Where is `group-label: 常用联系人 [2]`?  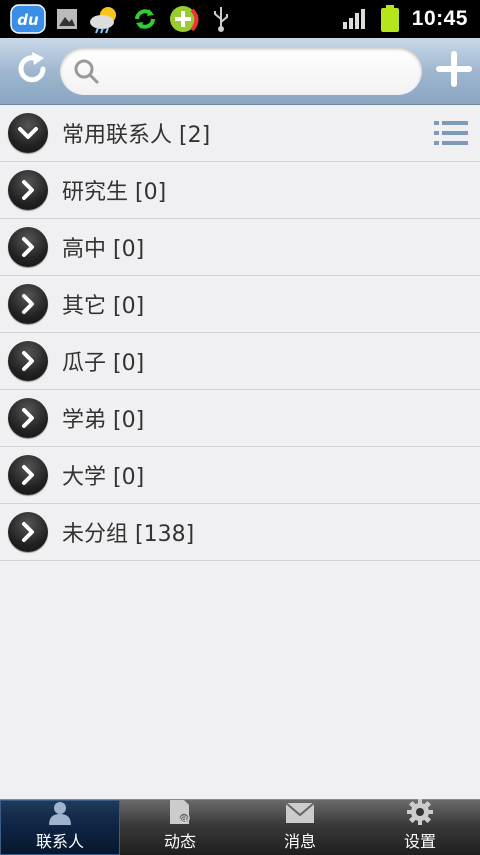 group-label: 常用联系人 [2] is located at coordinates (136, 135).